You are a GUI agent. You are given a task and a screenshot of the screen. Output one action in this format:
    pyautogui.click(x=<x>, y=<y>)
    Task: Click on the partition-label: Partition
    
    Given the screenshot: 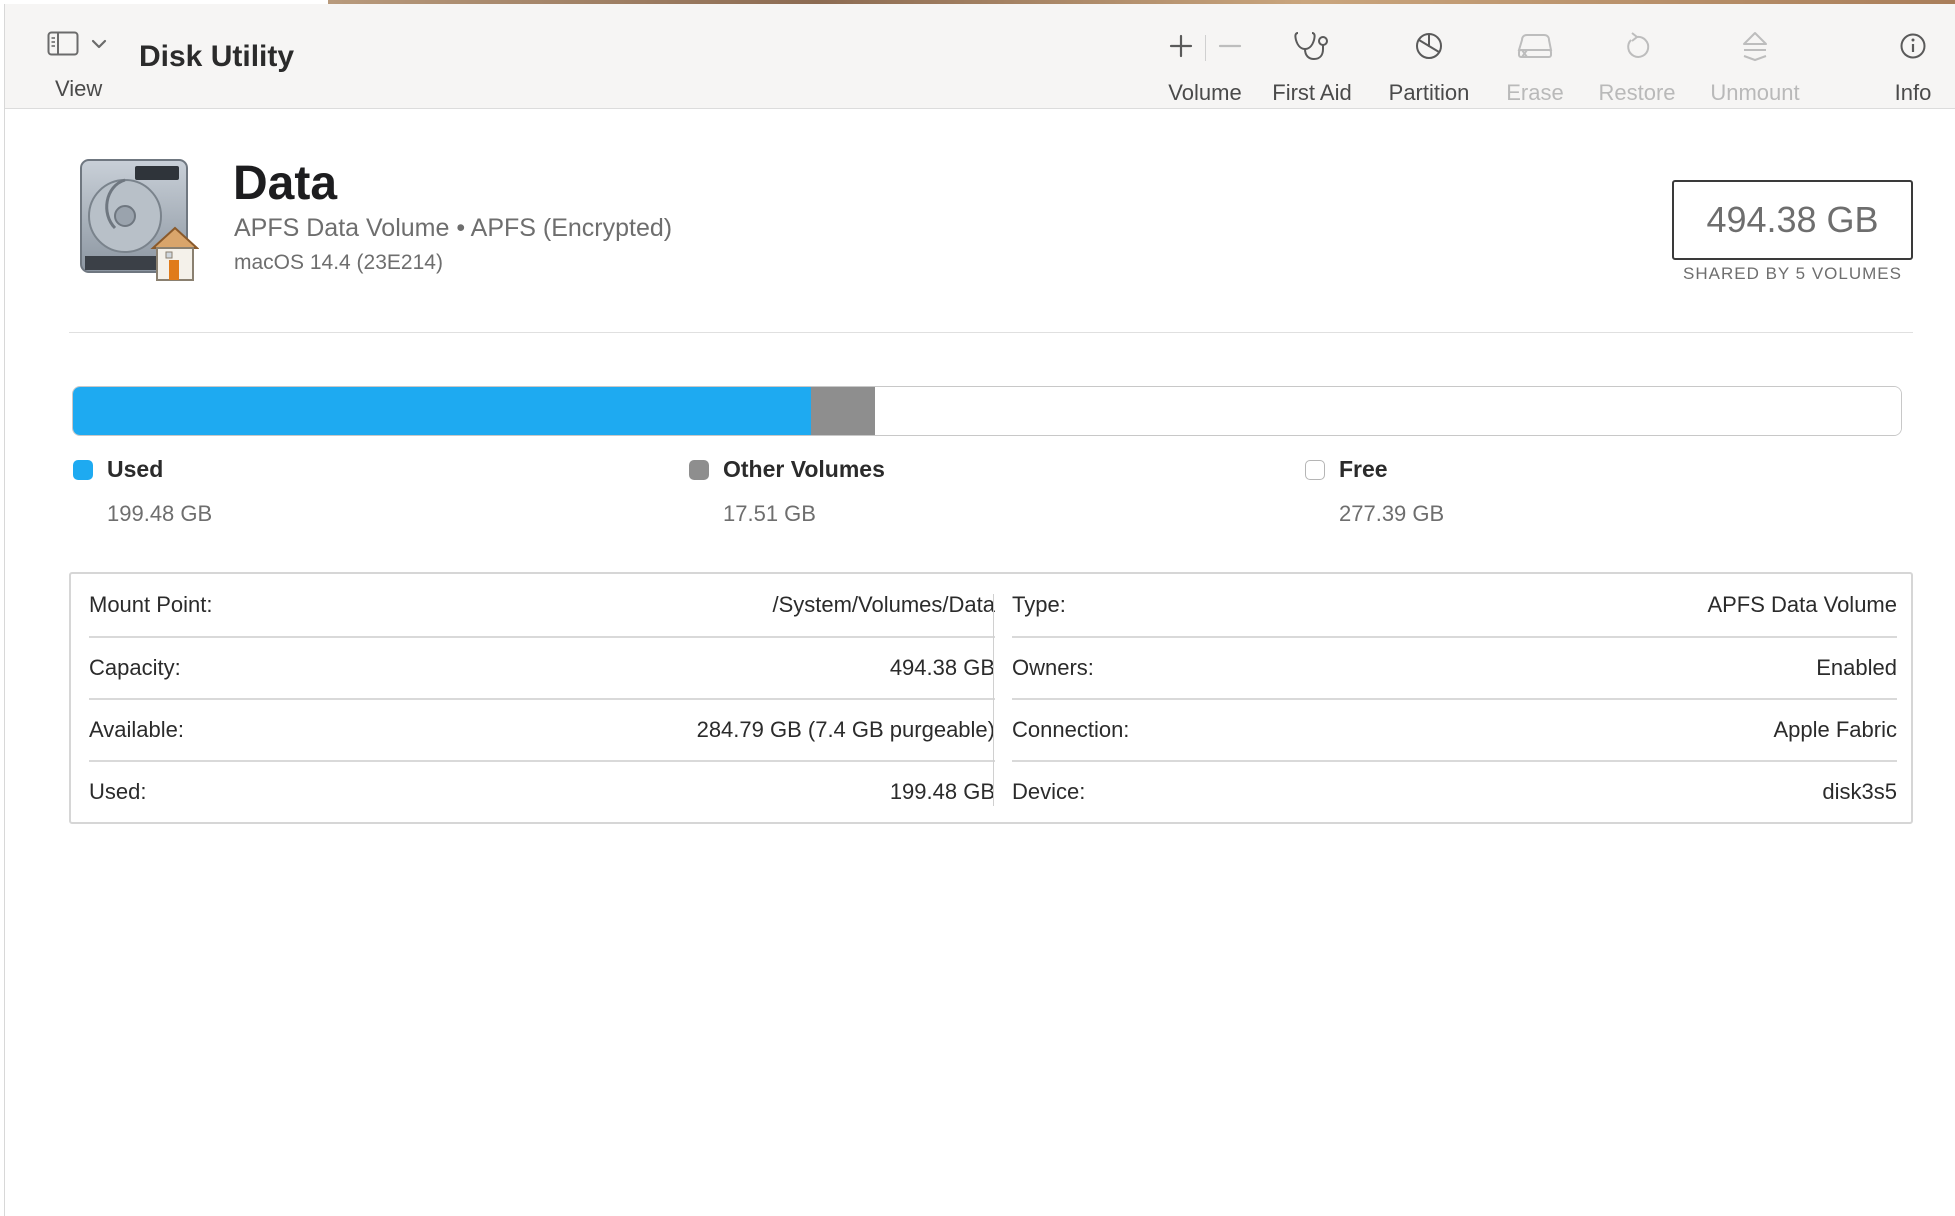 What is the action you would take?
    pyautogui.click(x=1429, y=92)
    